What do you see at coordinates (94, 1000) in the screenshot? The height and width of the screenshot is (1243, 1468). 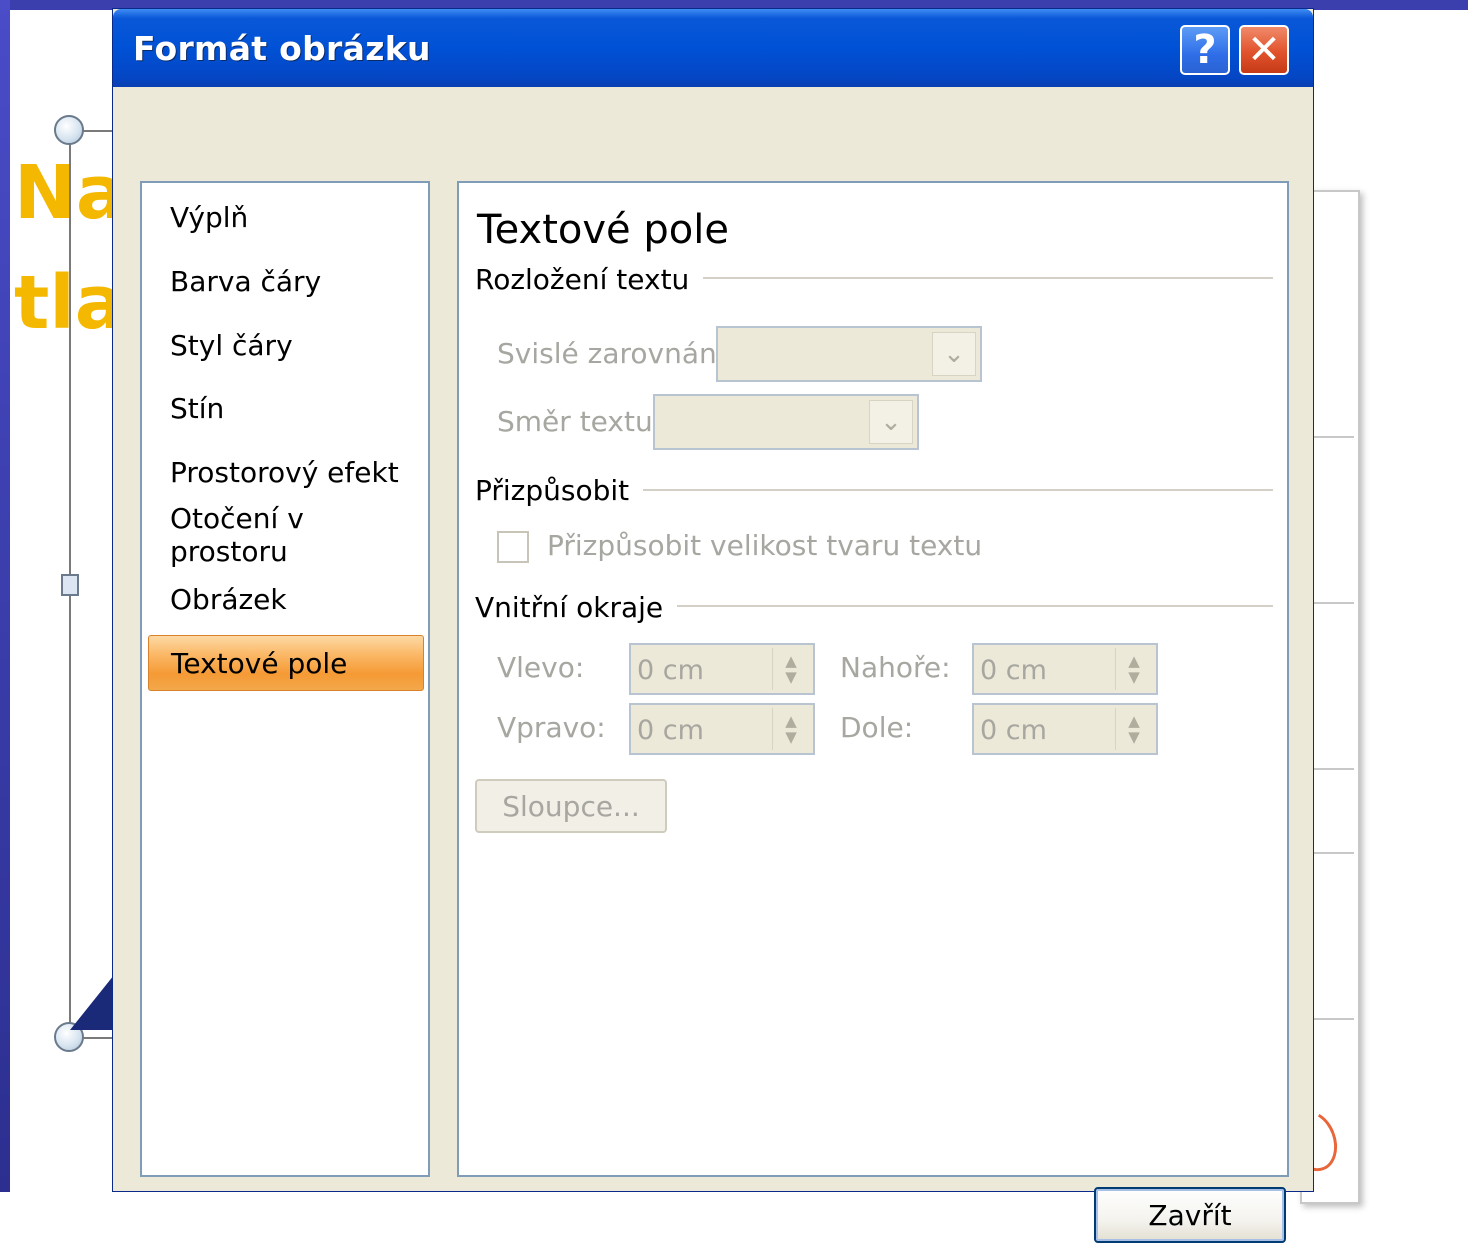 I see `blue-shape-corner` at bounding box center [94, 1000].